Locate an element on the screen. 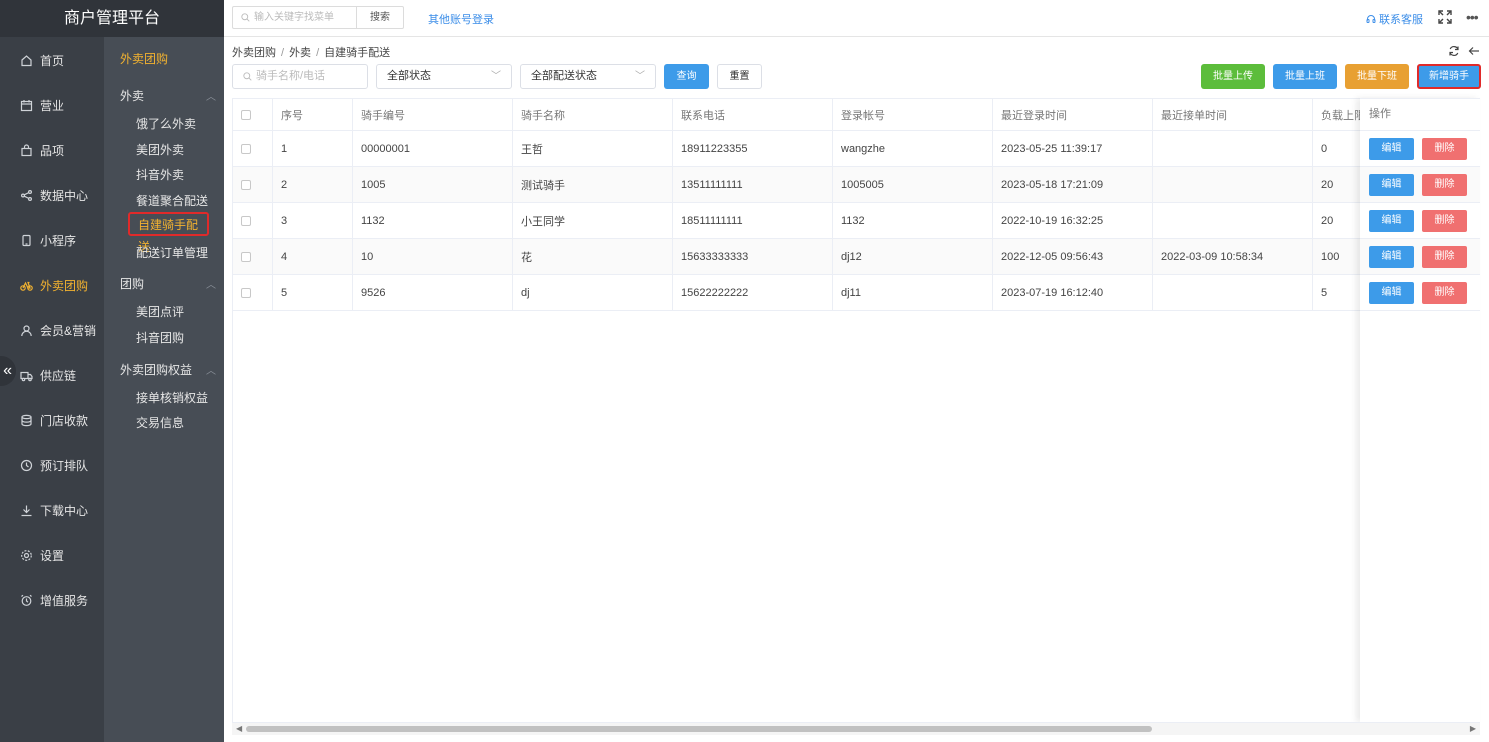  table-cell: 2023-07-19 16:12:40 is located at coordinates (1073, 292).